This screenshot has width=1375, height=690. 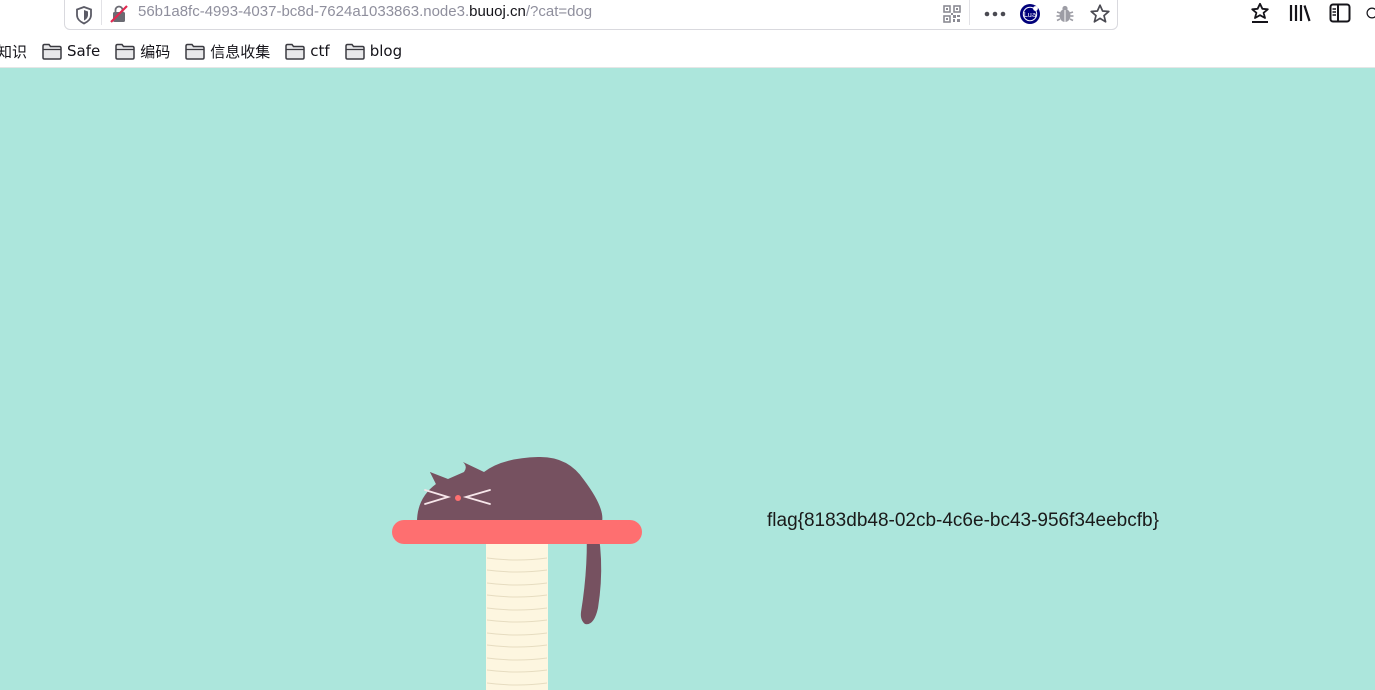 I want to click on bookmark-star-icon, so click(x=1100, y=14).